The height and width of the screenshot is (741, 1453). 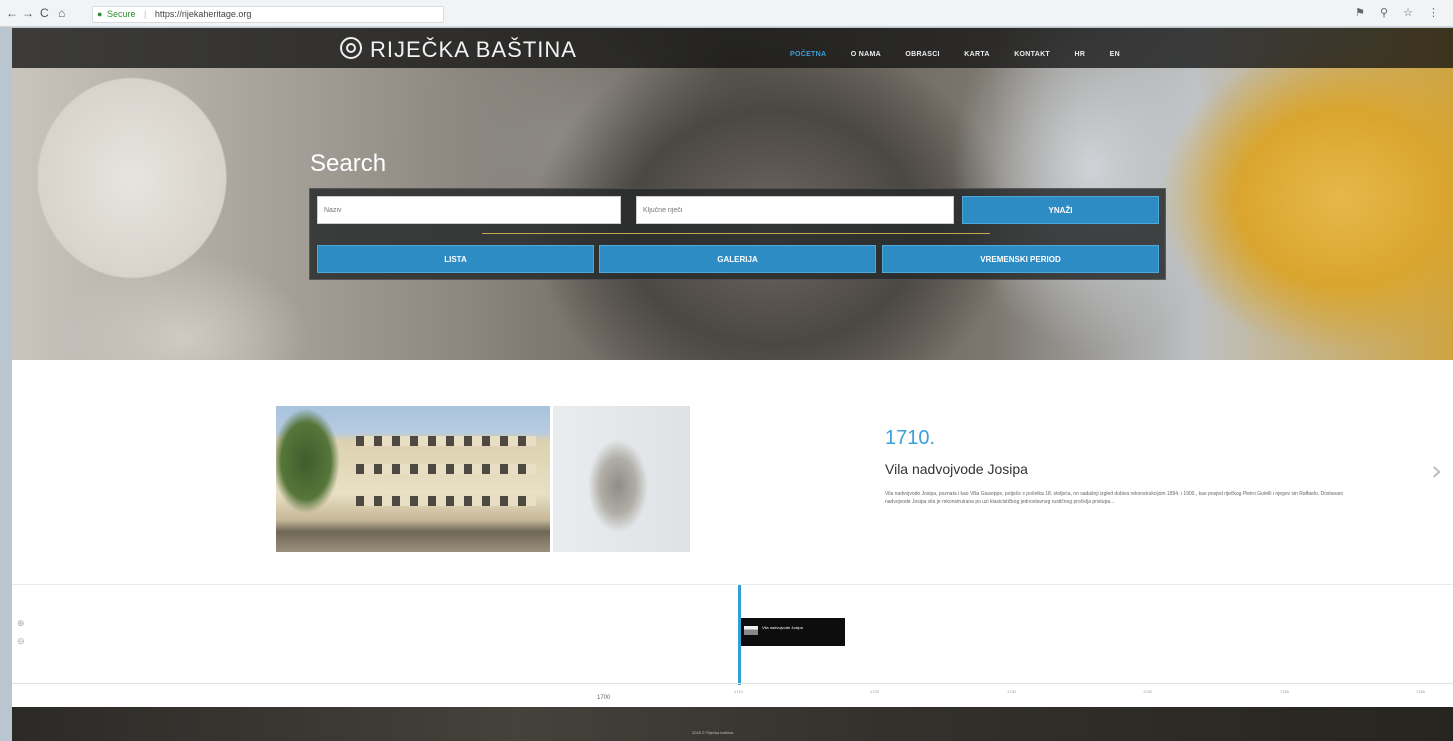 I want to click on timeline-tick: 1750, so click(x=1284, y=691).